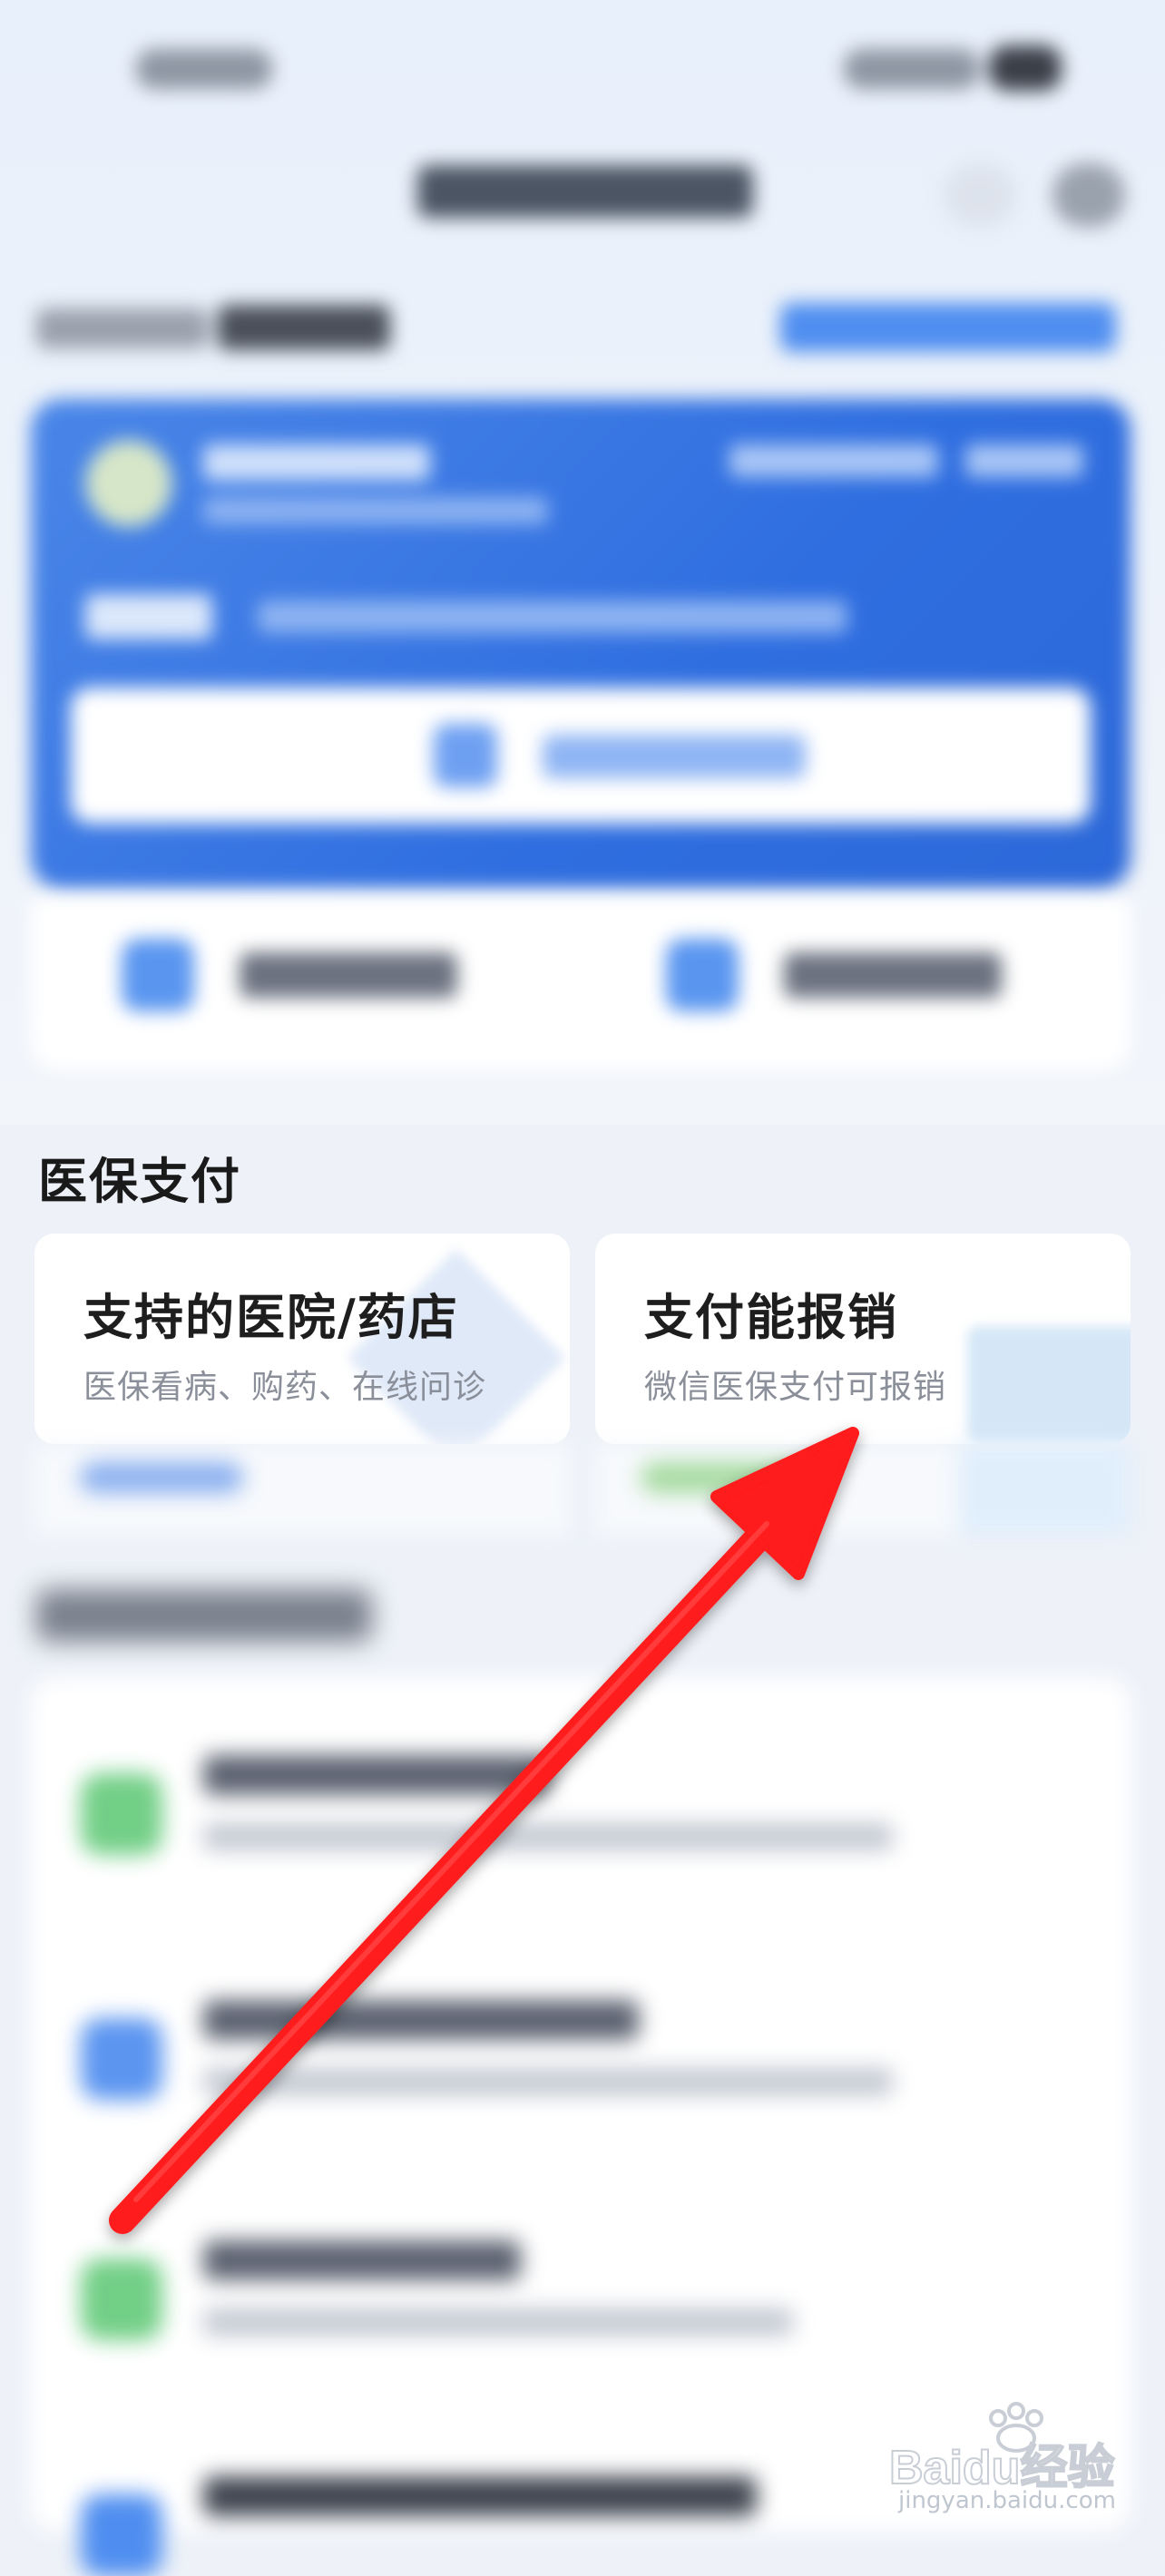 This screenshot has height=2576, width=1165. I want to click on top-header, so click(582, 199).